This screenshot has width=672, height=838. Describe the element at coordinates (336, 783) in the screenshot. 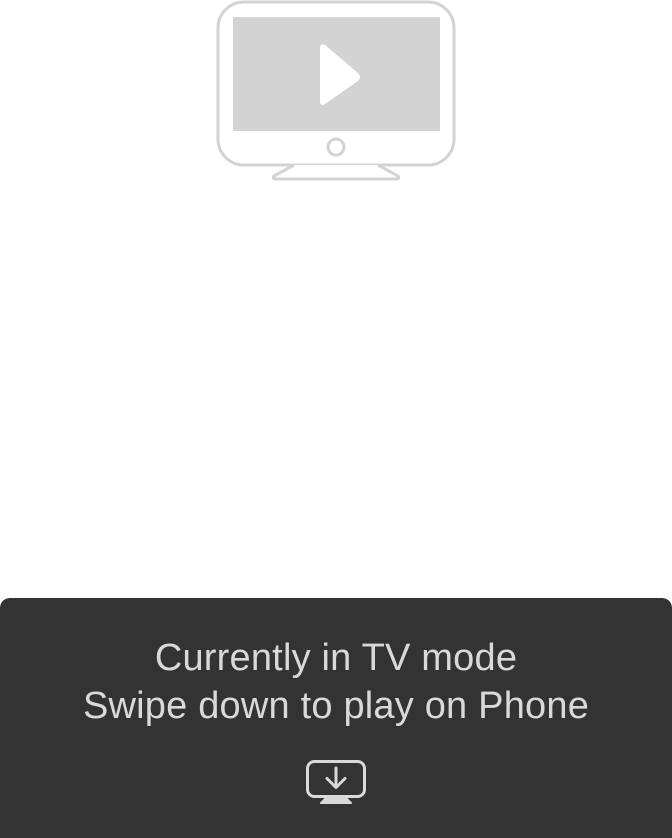

I see `tv-download-icon` at that location.